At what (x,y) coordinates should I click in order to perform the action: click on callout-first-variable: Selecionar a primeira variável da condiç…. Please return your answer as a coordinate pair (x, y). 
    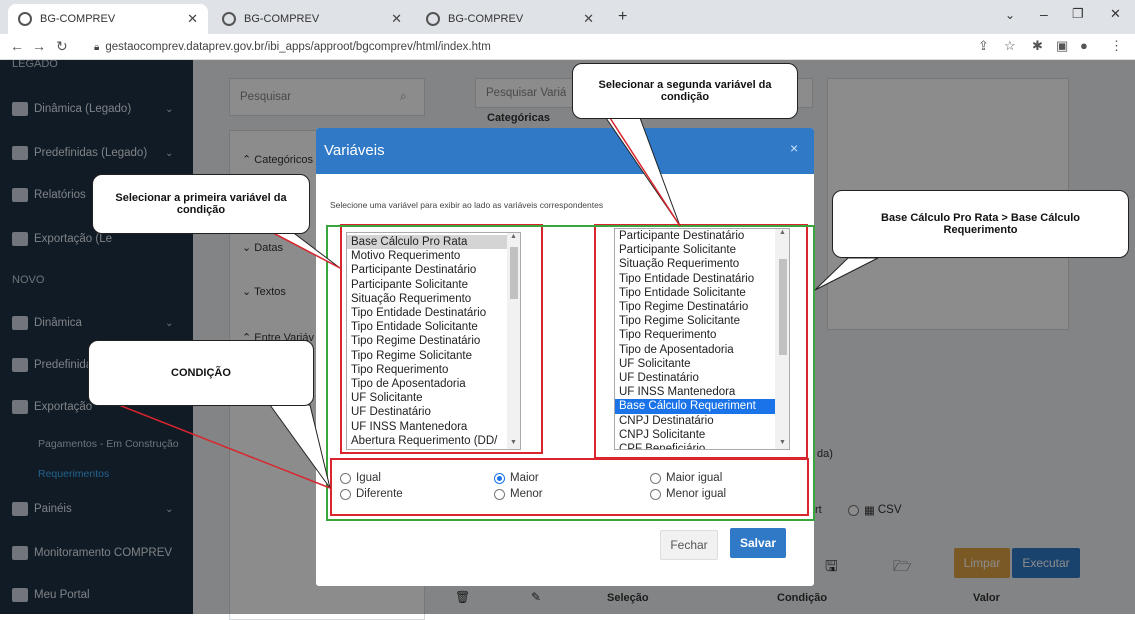
    Looking at the image, I should click on (201, 204).